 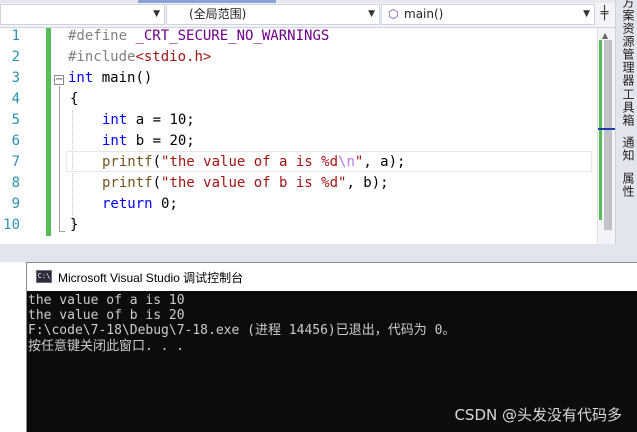 I want to click on scope-dropdown-value: (全局范围), so click(x=218, y=14).